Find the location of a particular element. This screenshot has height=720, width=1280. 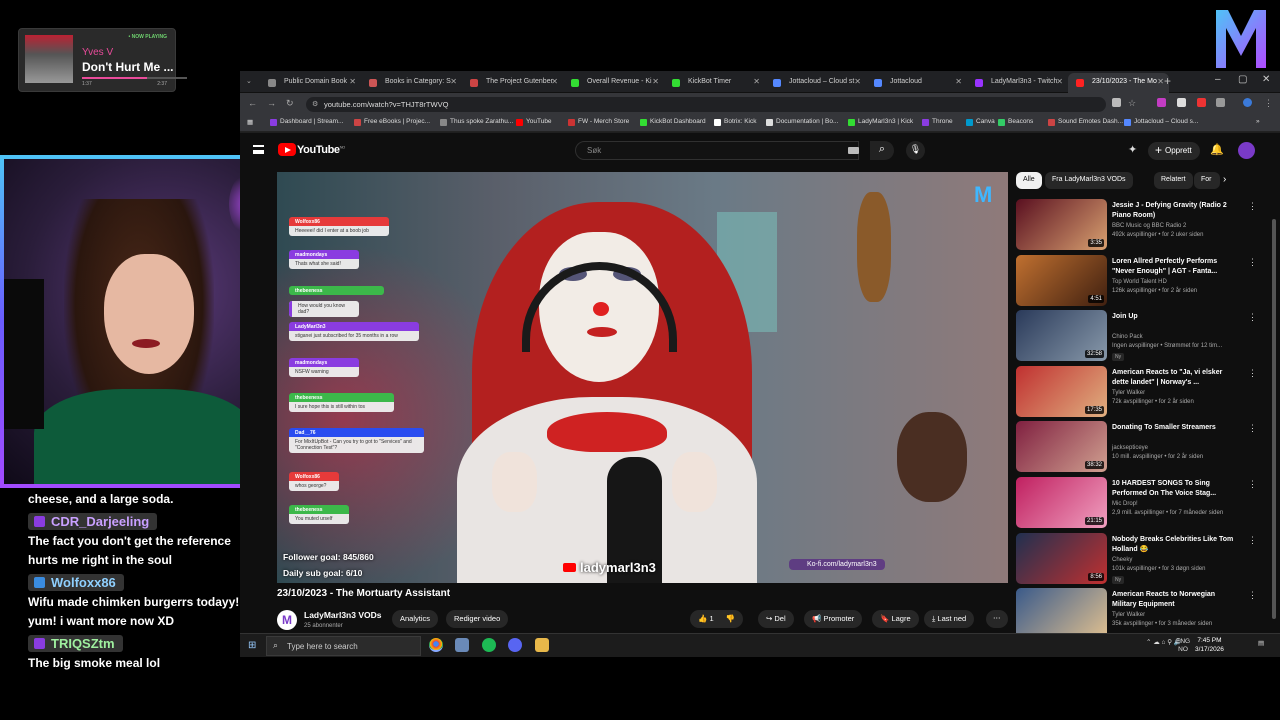

browser-tab: The Project Gutenber ✕ is located at coordinates (512, 83).